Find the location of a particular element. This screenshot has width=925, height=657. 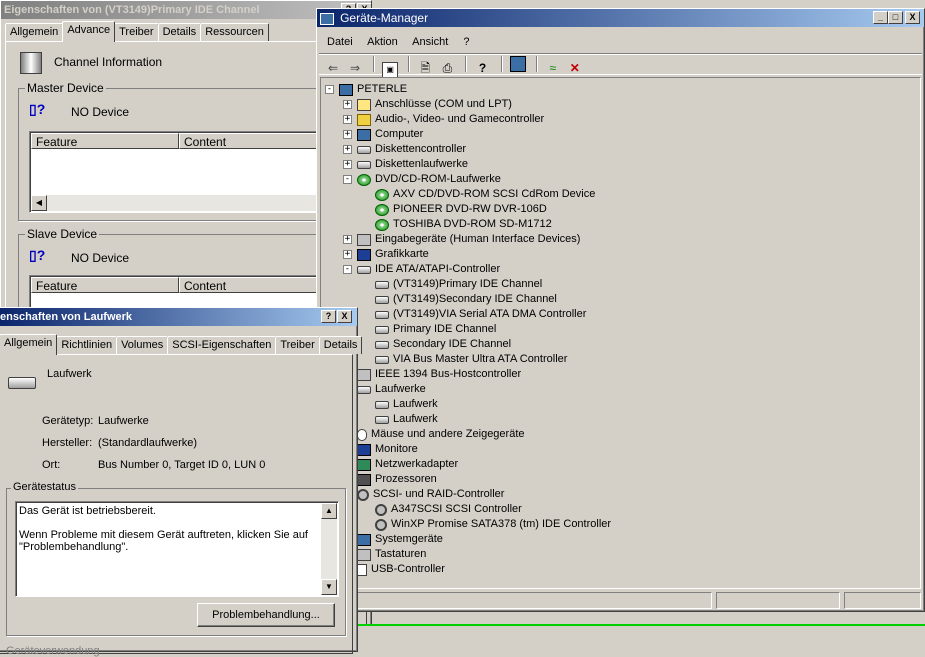

update-driver-icon: ≈ is located at coordinates (553, 68).